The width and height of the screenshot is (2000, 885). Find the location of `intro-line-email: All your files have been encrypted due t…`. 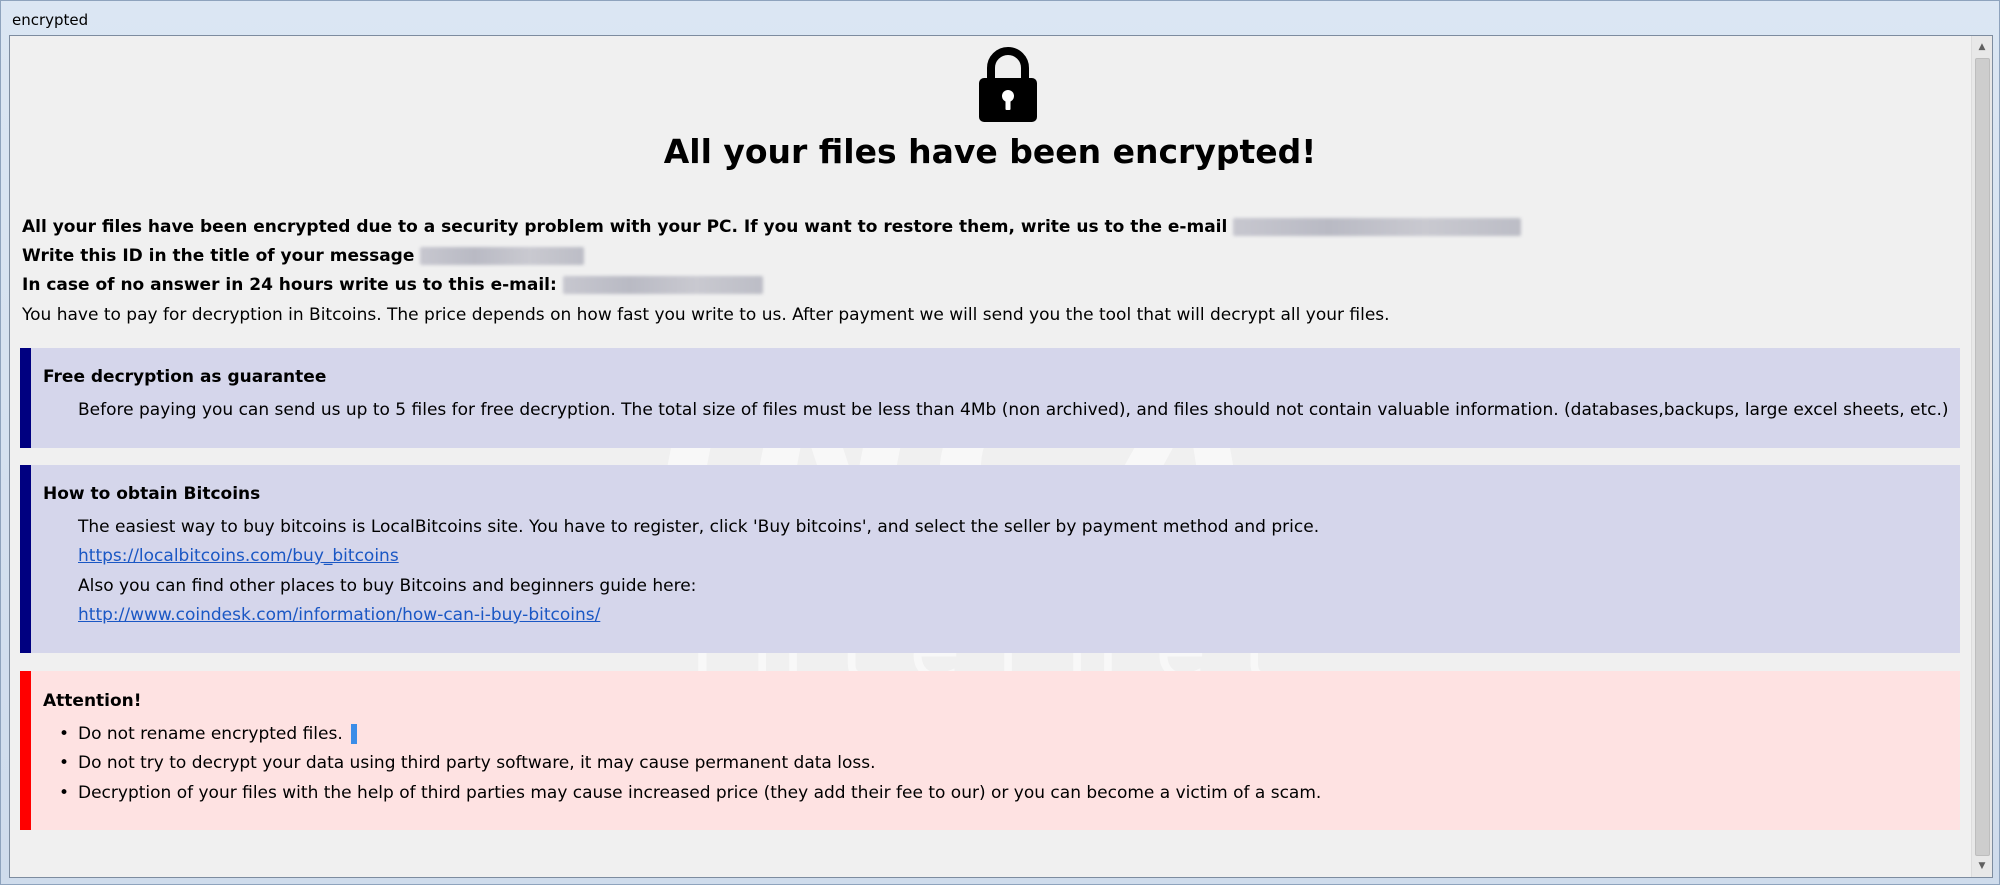

intro-line-email: All your files have been encrypted due t… is located at coordinates (772, 227).